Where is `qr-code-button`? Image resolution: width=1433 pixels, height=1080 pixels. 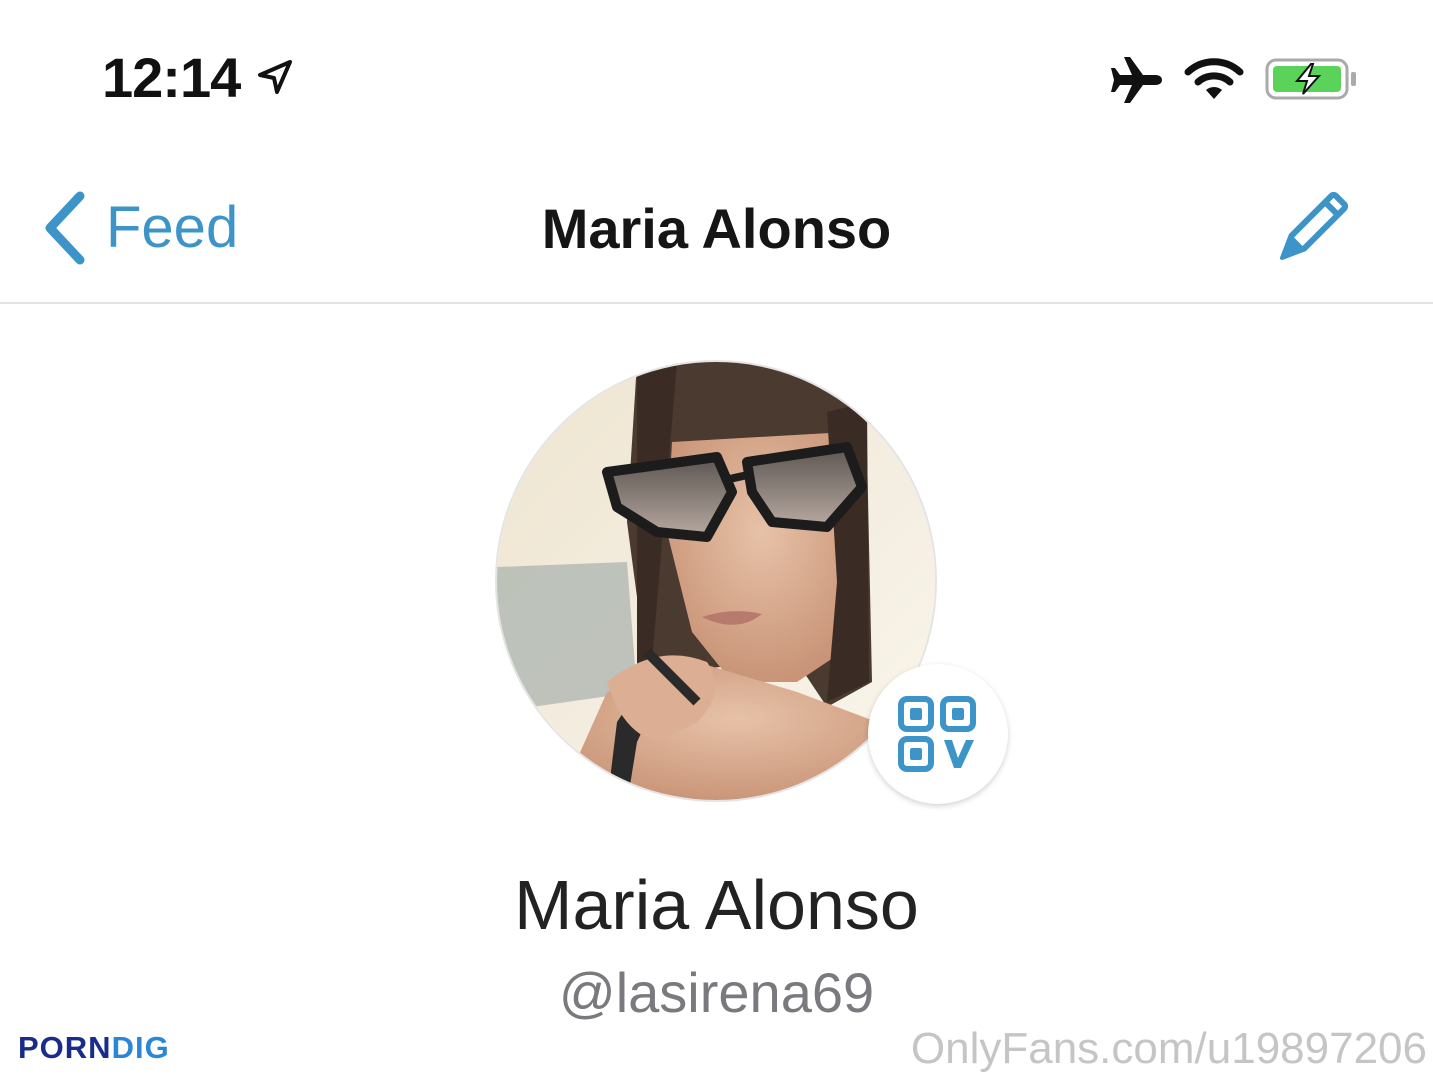 qr-code-button is located at coordinates (938, 734).